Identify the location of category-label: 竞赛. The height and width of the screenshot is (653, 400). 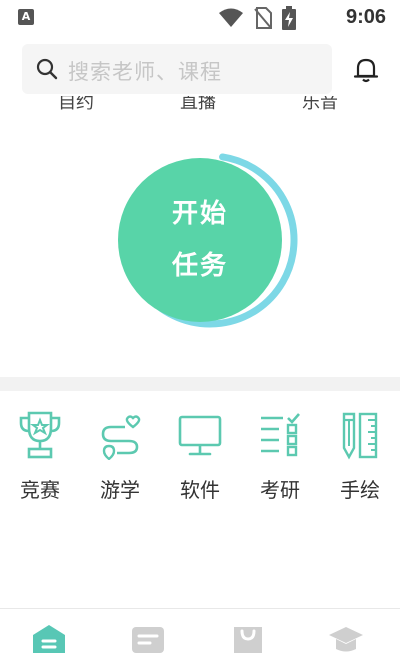
(40, 490).